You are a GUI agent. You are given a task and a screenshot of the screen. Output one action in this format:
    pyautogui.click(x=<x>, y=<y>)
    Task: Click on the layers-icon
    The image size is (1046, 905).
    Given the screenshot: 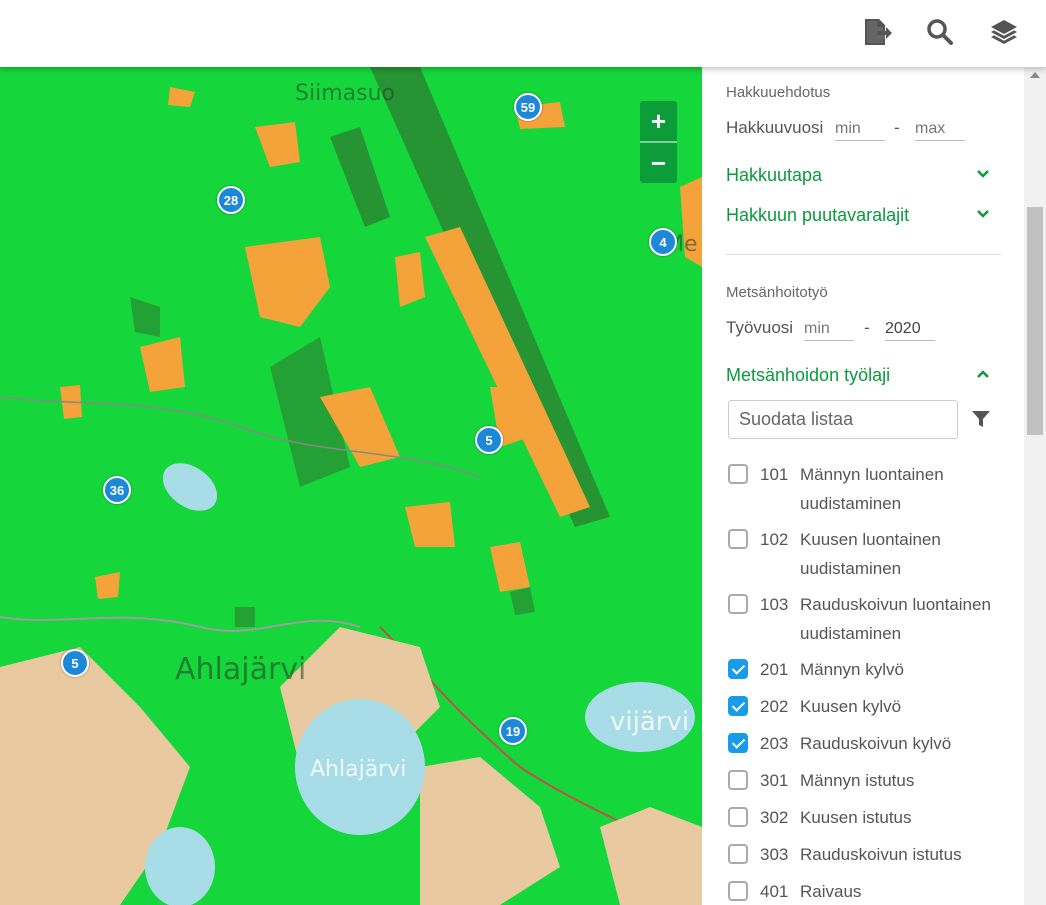 What is the action you would take?
    pyautogui.click(x=1004, y=32)
    